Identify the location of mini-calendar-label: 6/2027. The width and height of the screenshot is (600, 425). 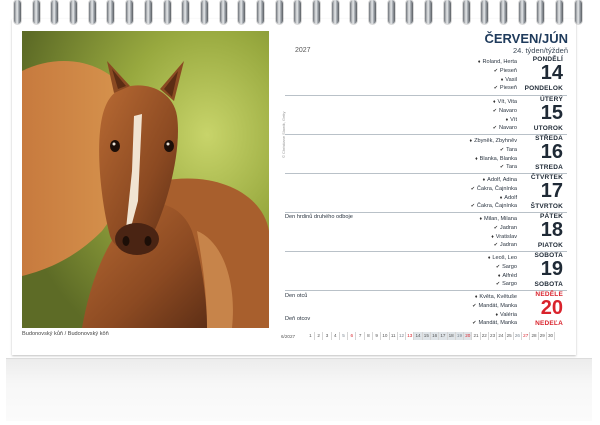
(288, 336).